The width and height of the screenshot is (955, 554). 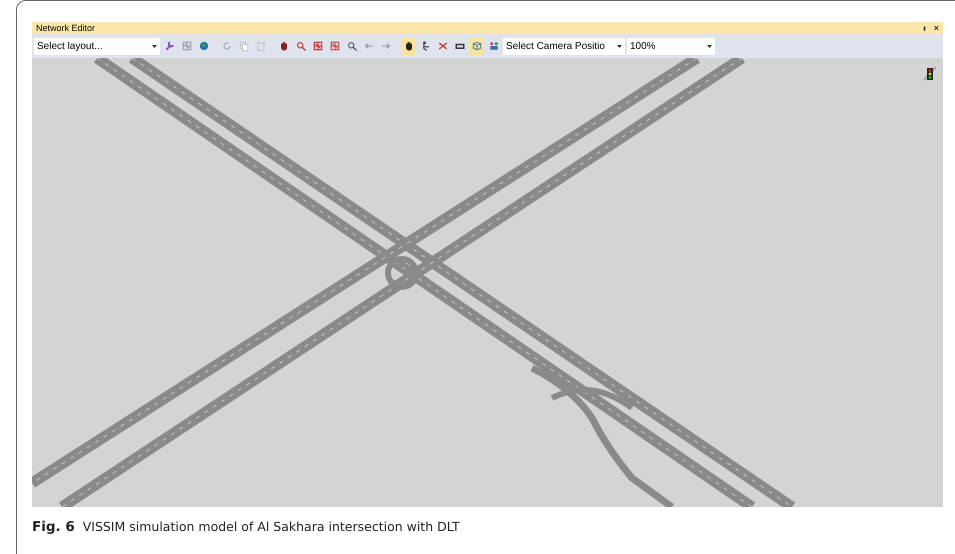 What do you see at coordinates (671, 46) in the screenshot?
I see `zoom-dropdown: 100%` at bounding box center [671, 46].